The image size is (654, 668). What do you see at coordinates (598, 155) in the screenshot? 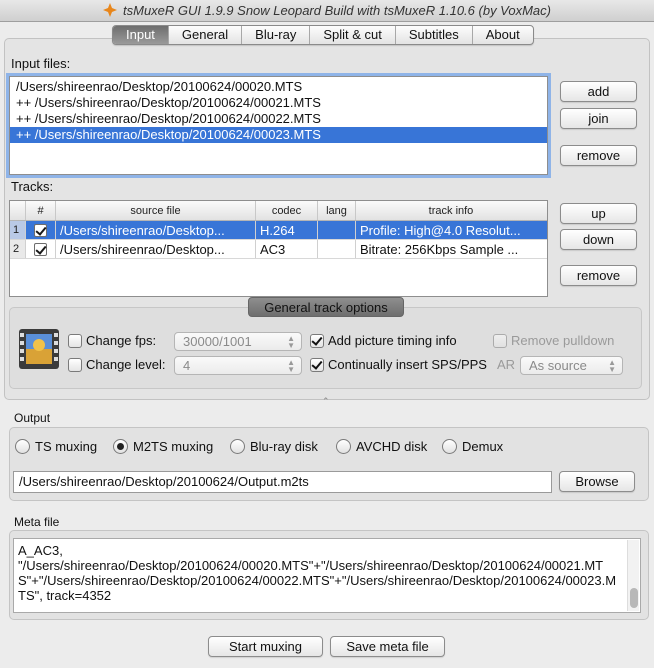
I see `remove-file-button: remove` at bounding box center [598, 155].